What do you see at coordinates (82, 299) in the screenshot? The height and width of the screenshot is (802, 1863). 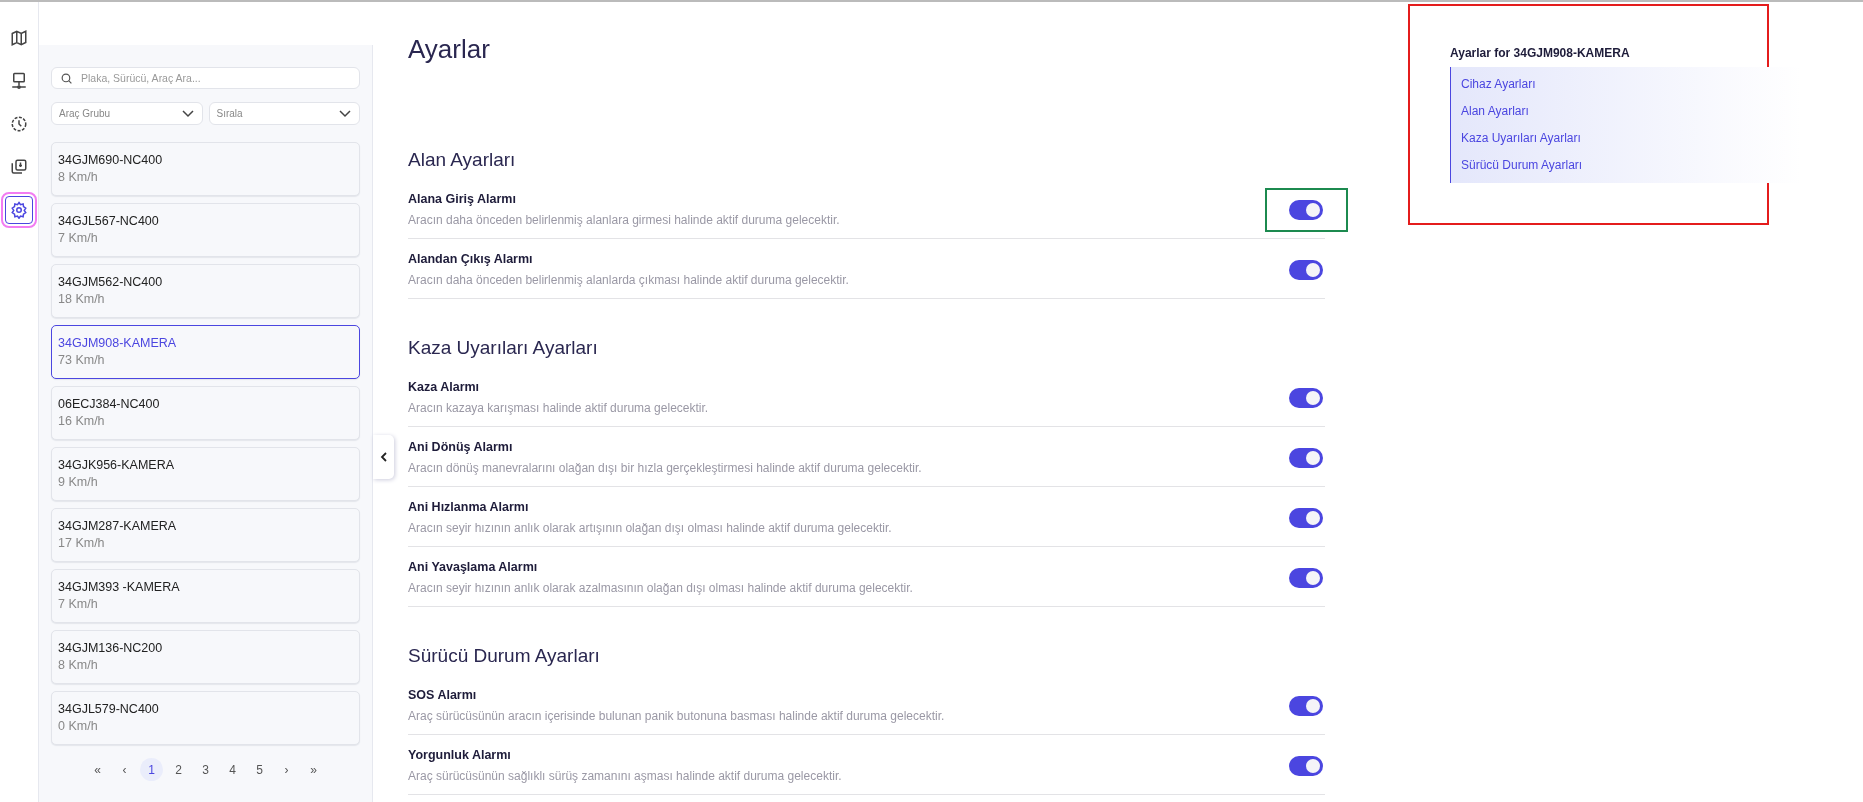 I see `speed-label: 18 Km/h` at bounding box center [82, 299].